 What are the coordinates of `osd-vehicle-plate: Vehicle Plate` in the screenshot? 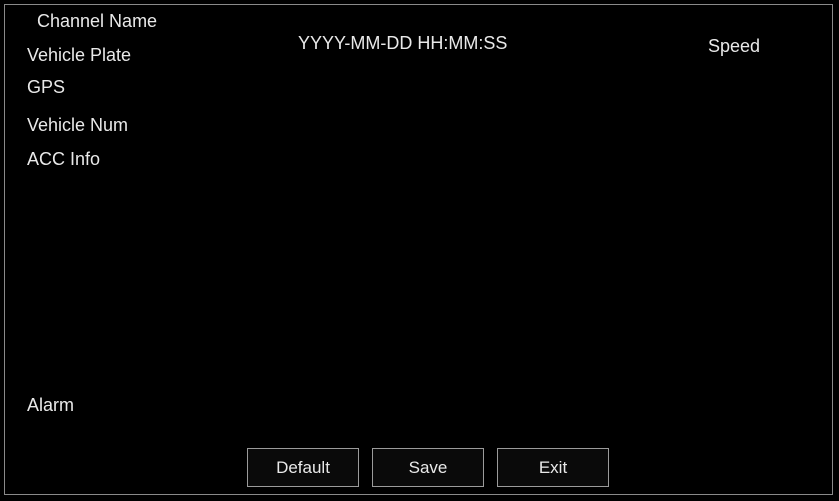 It's located at (79, 55).